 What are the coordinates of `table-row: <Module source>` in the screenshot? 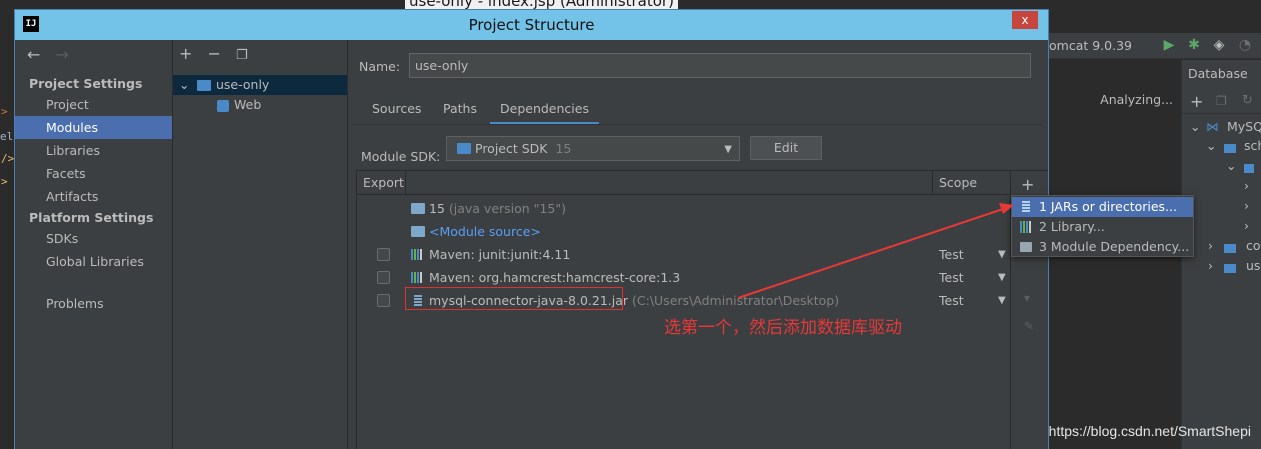 It's located at (683, 231).